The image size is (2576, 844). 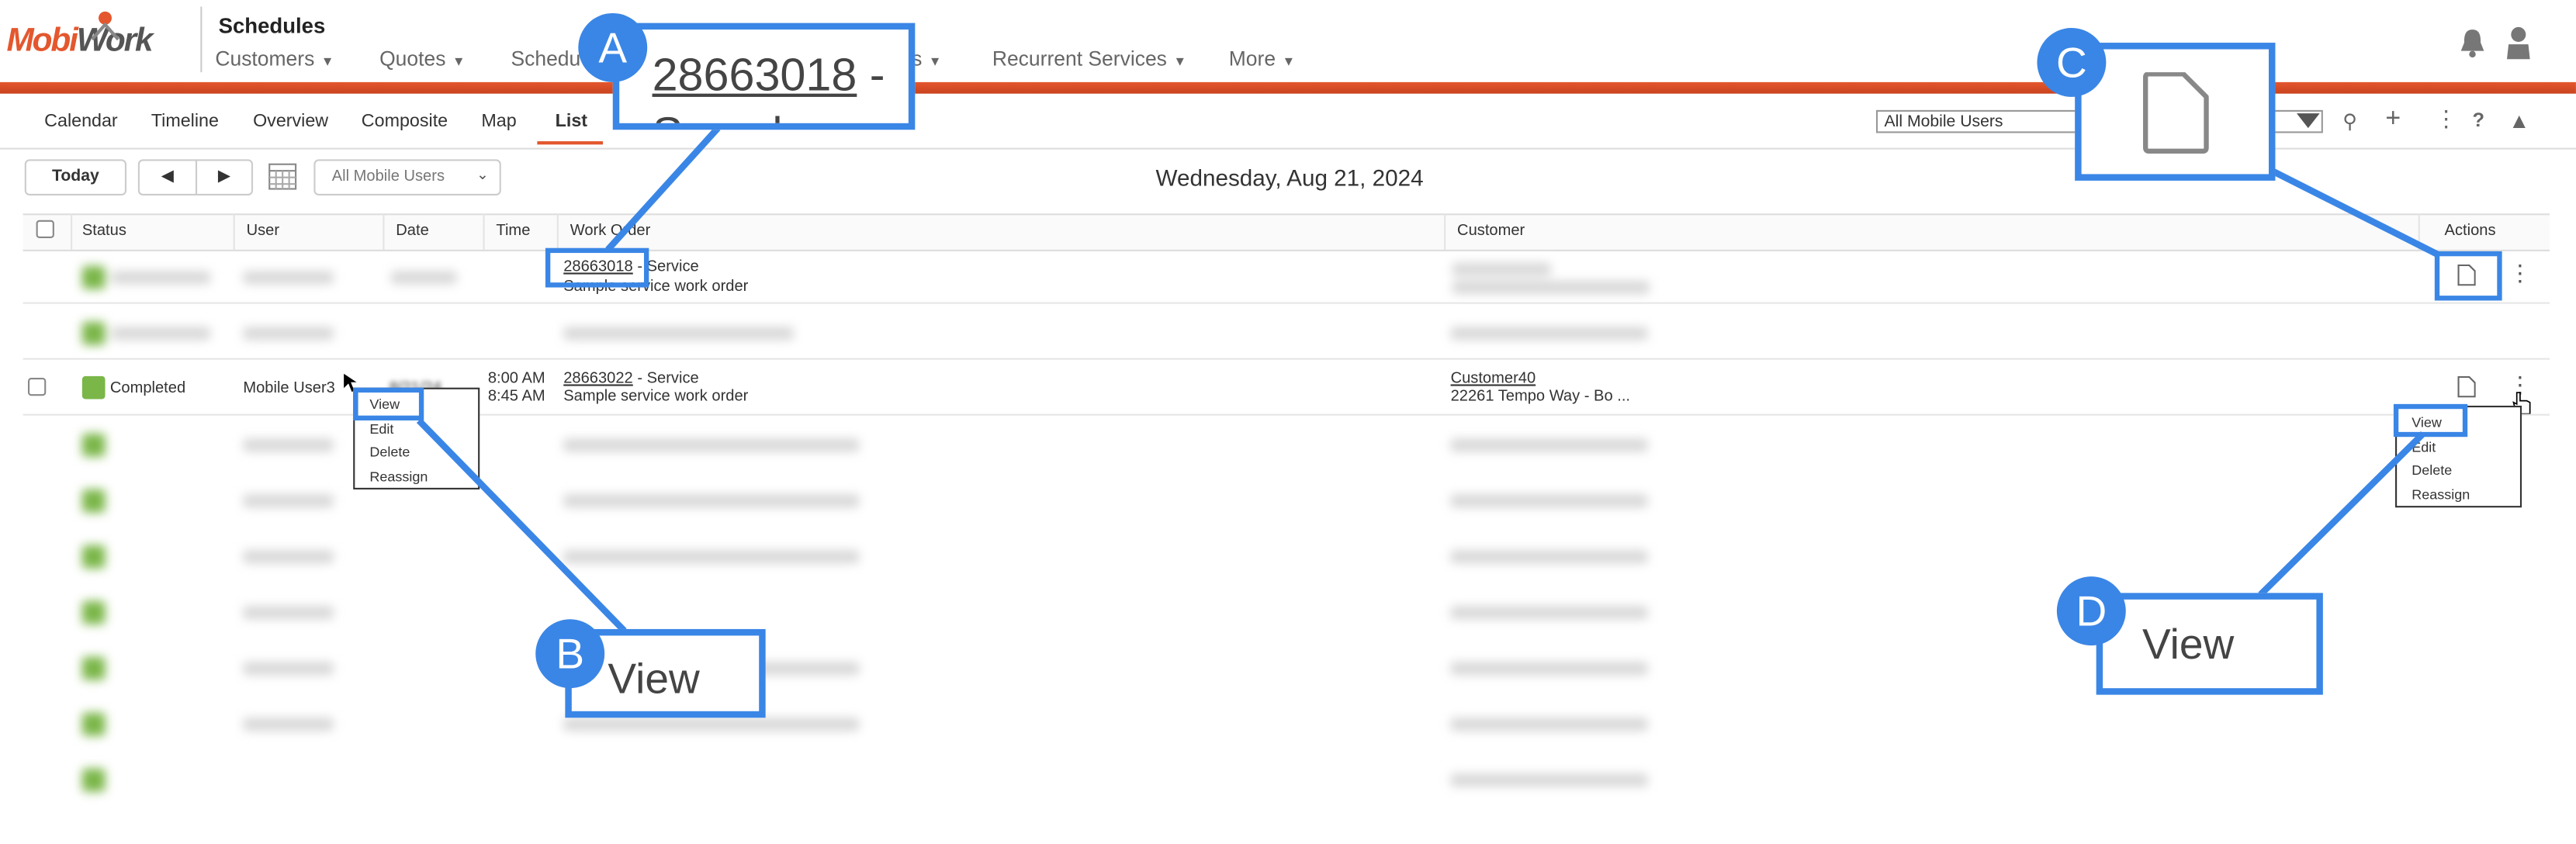 I want to click on callout-b-label: View, so click(x=654, y=678).